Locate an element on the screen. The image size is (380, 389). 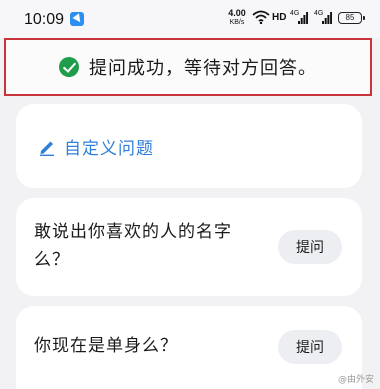
custom-question-label: 自定义问题 is located at coordinates (109, 146).